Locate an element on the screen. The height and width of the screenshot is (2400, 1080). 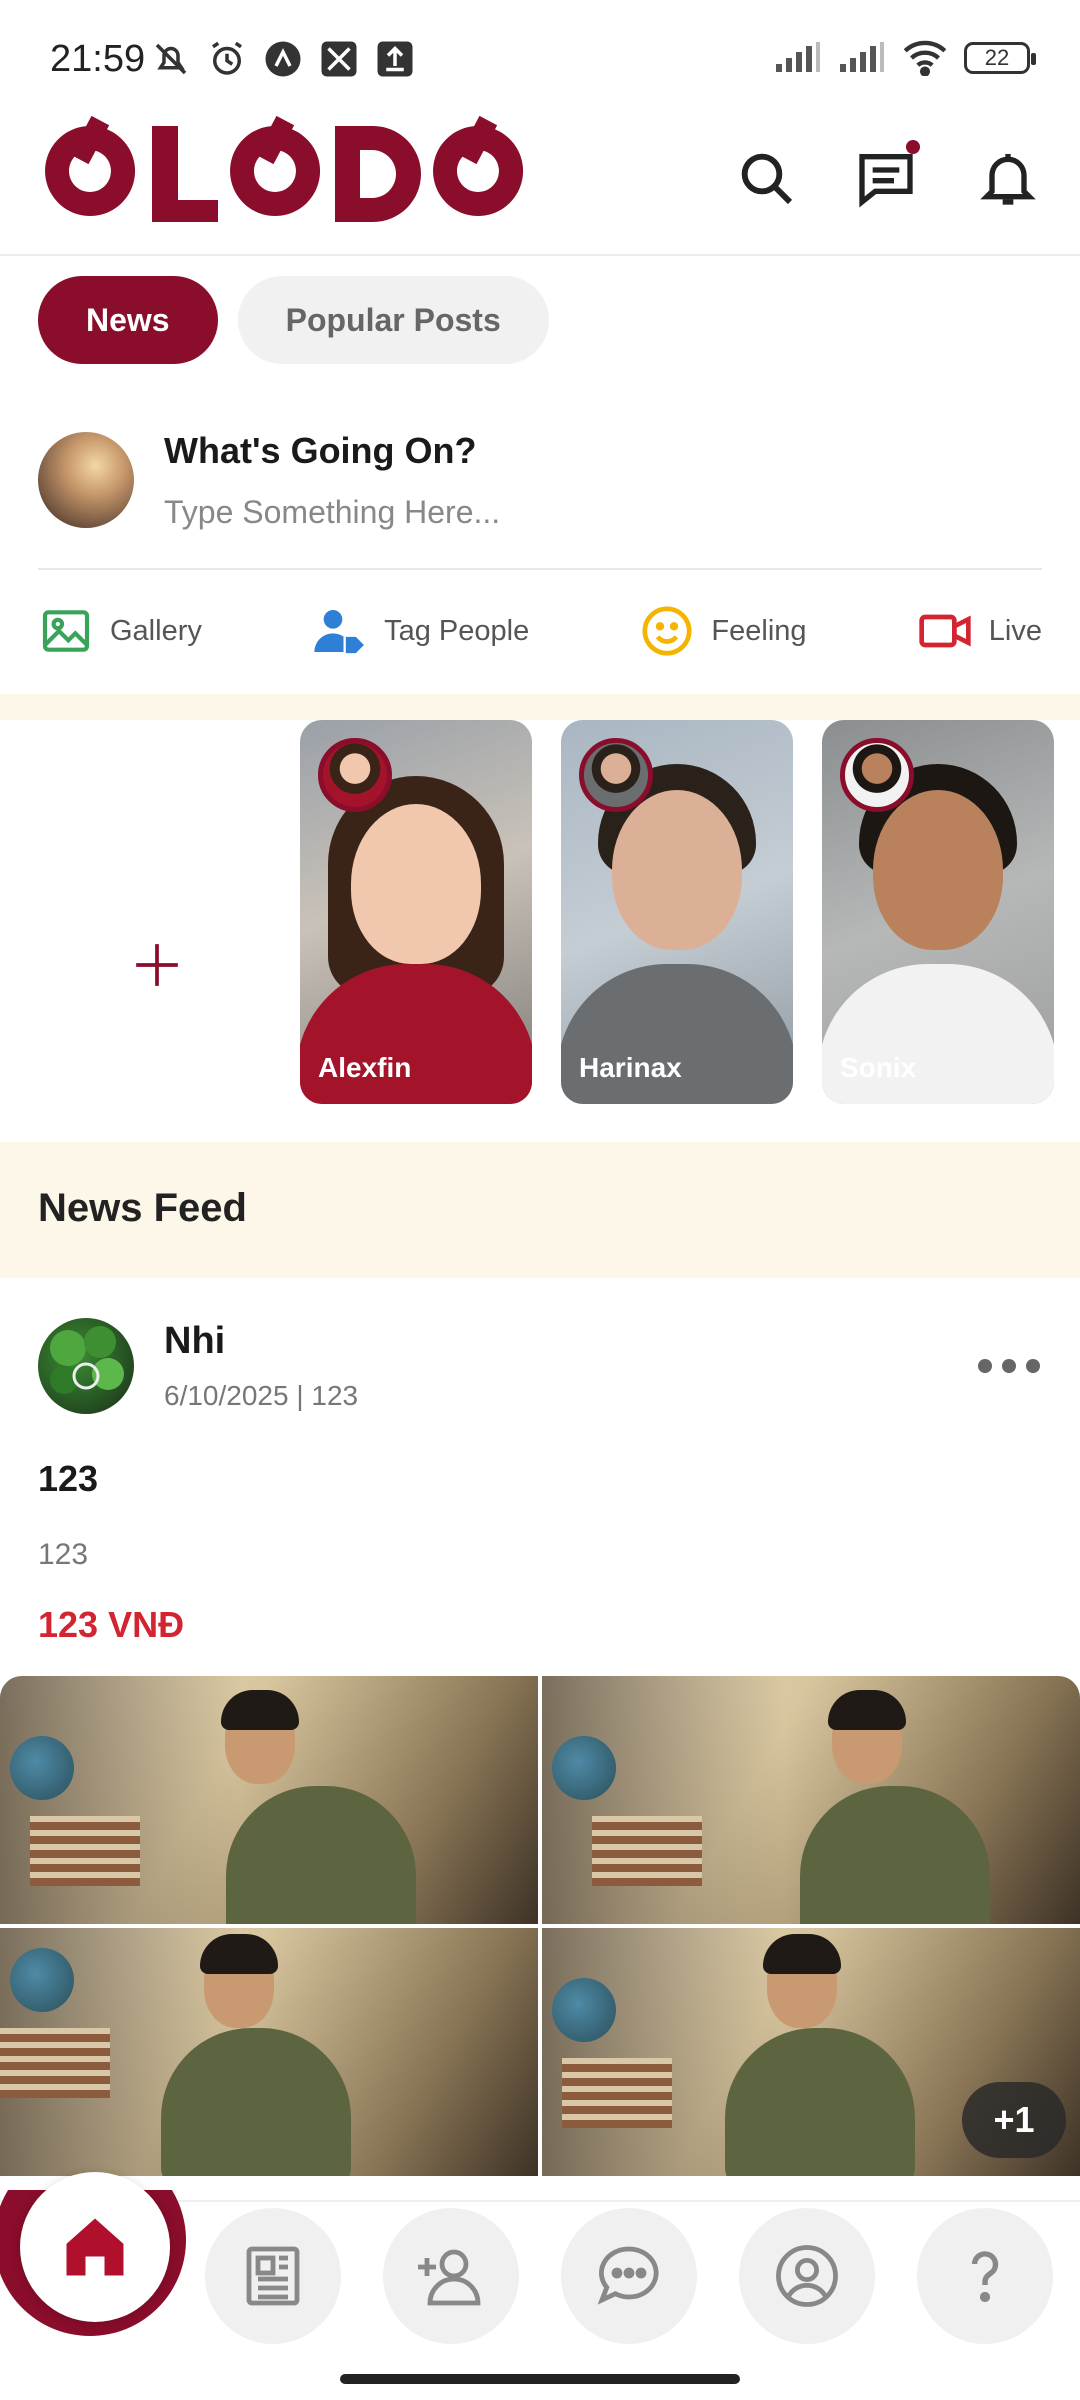
story-card: Sonix is located at coordinates (938, 912).